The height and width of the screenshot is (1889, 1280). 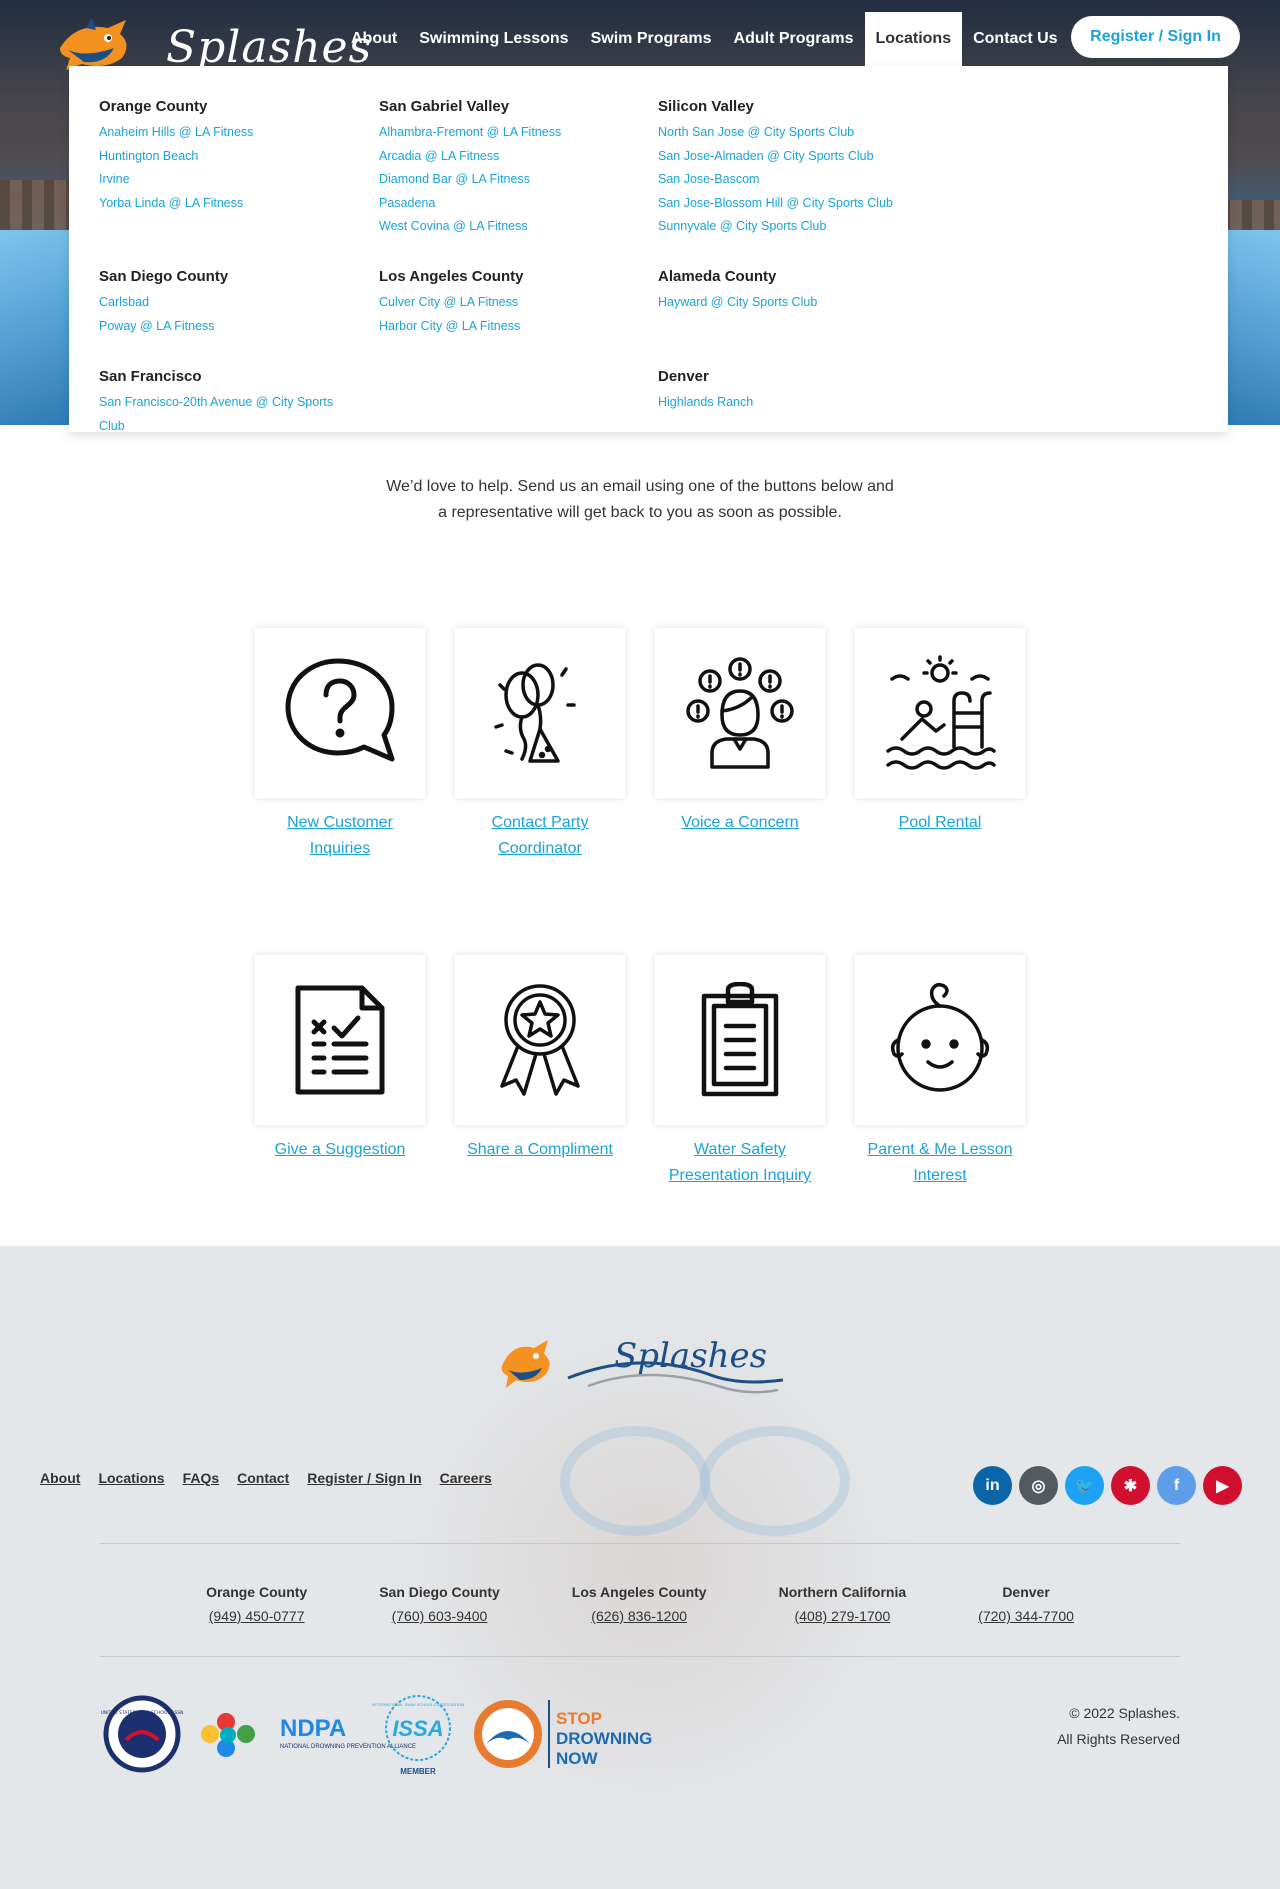 What do you see at coordinates (256, 1616) in the screenshot?
I see `phone-number-link: (949) 450-0777` at bounding box center [256, 1616].